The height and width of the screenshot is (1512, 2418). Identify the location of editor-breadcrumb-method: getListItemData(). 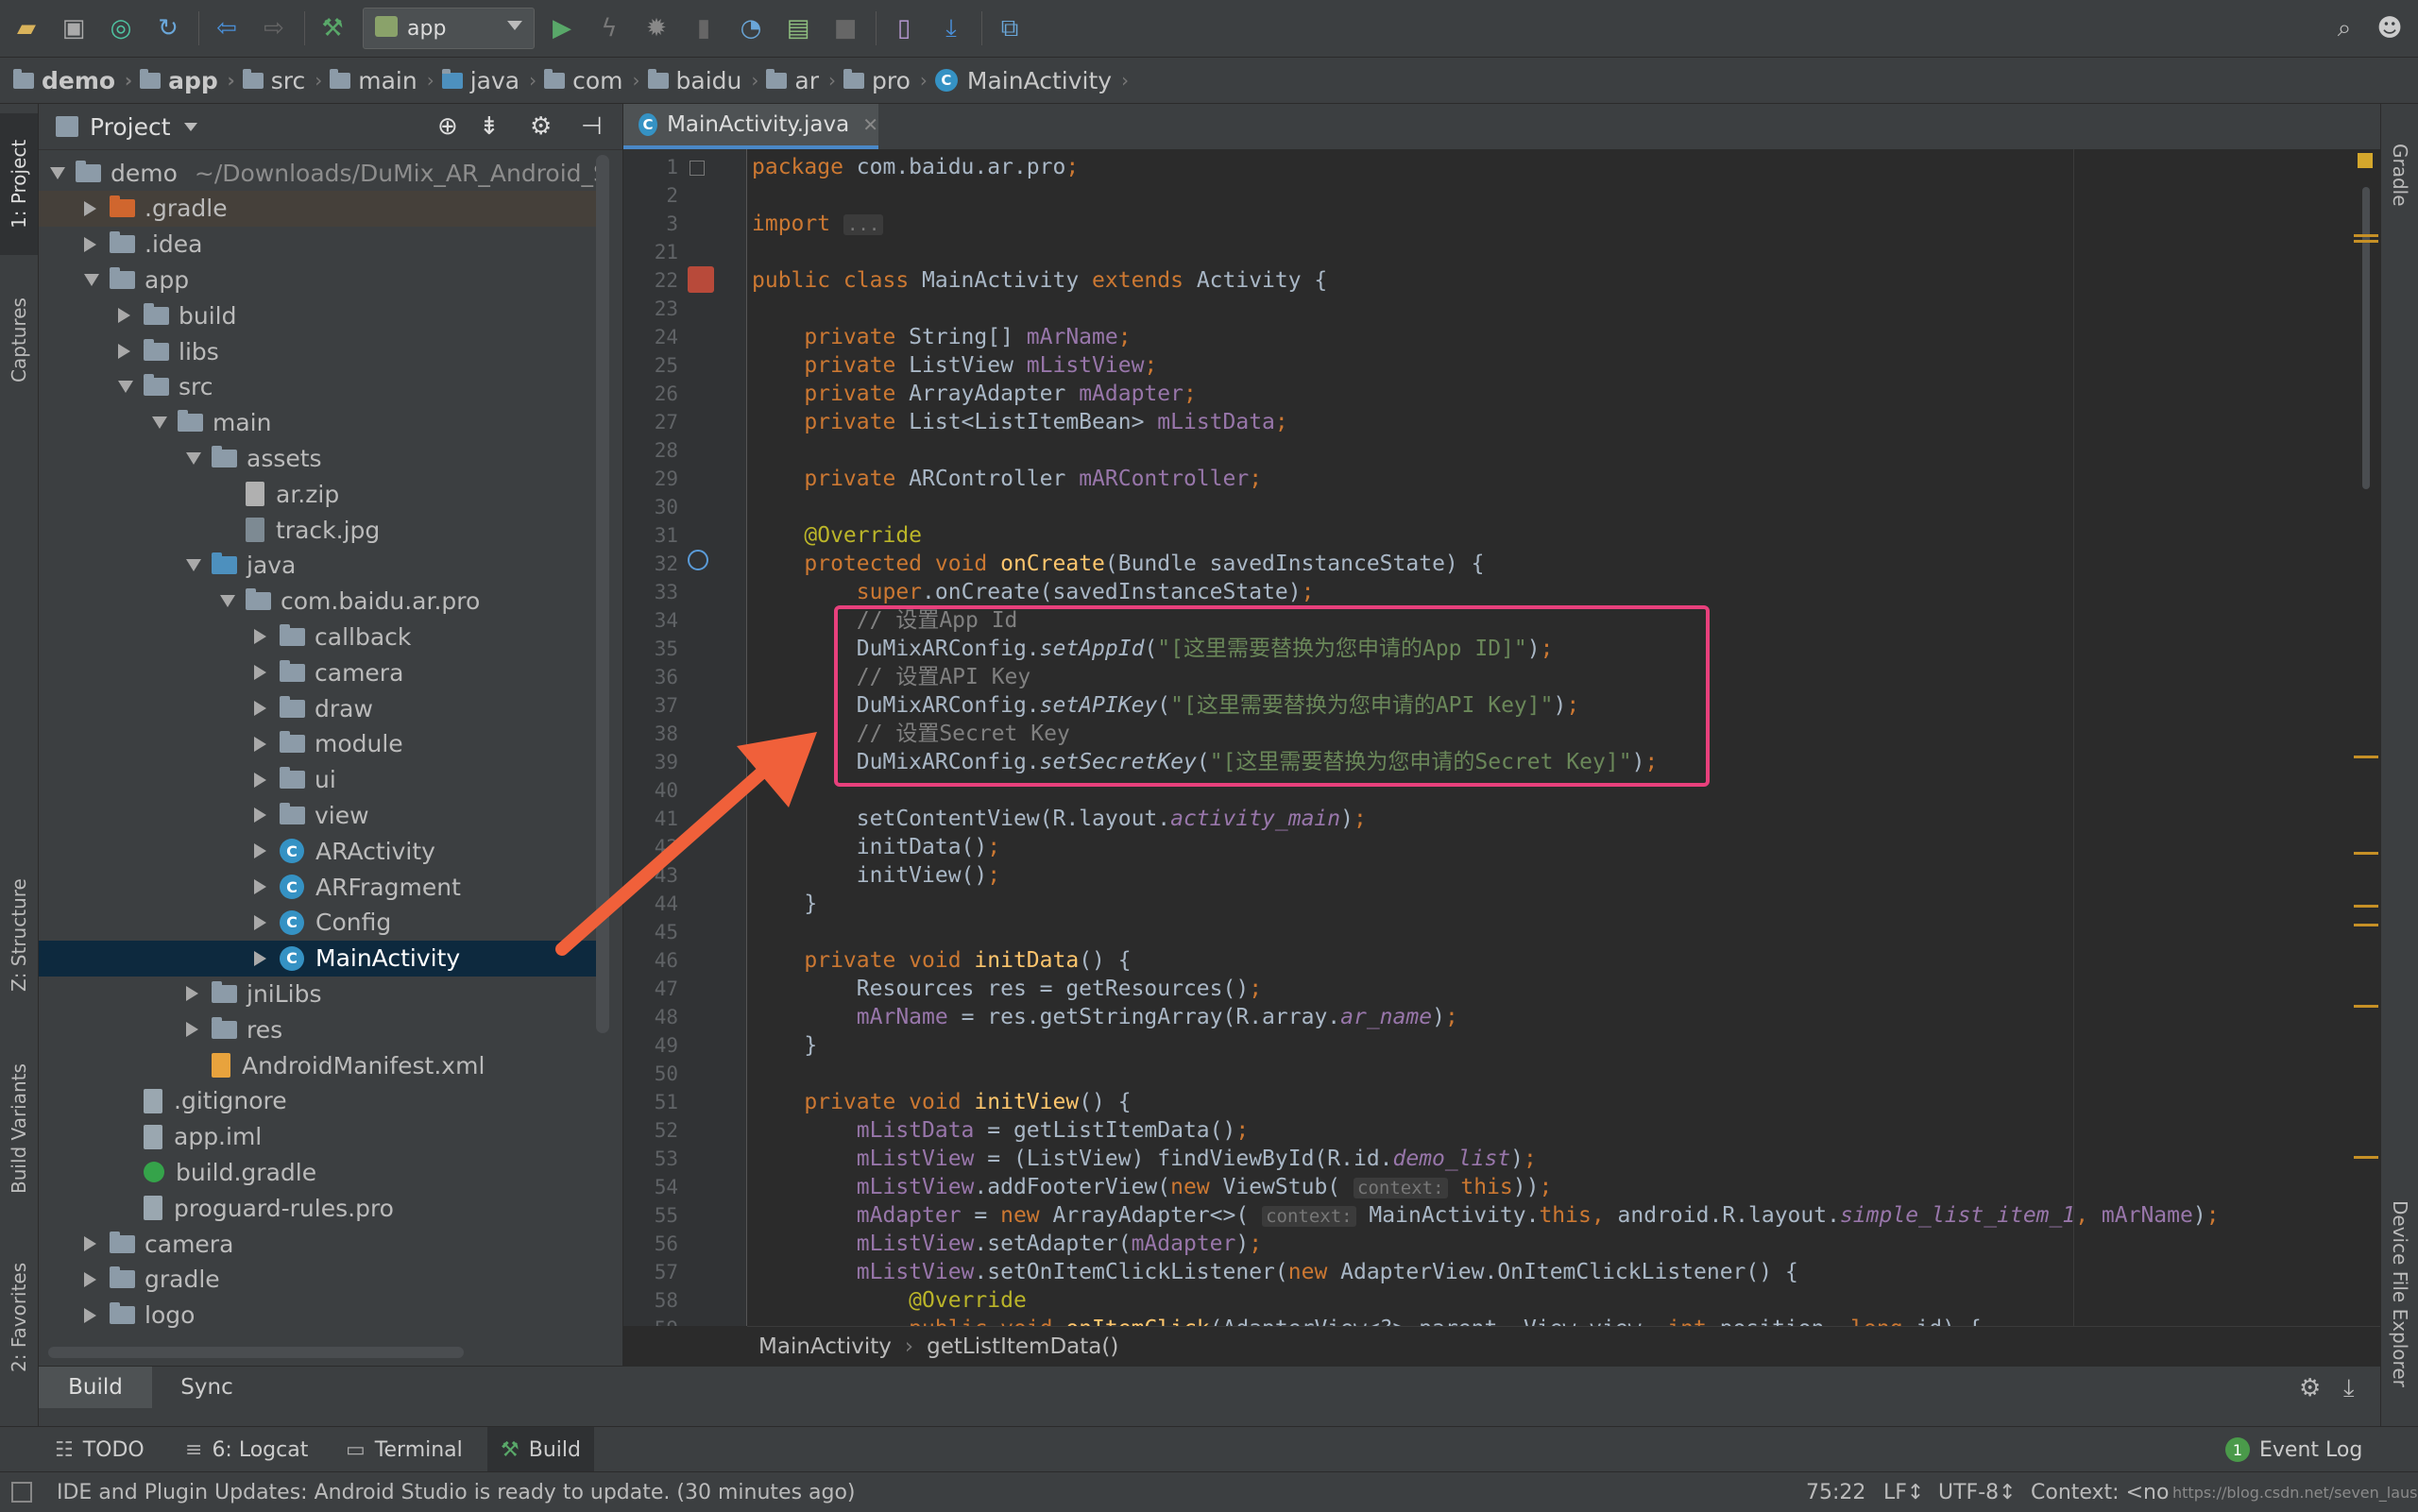
(1023, 1346).